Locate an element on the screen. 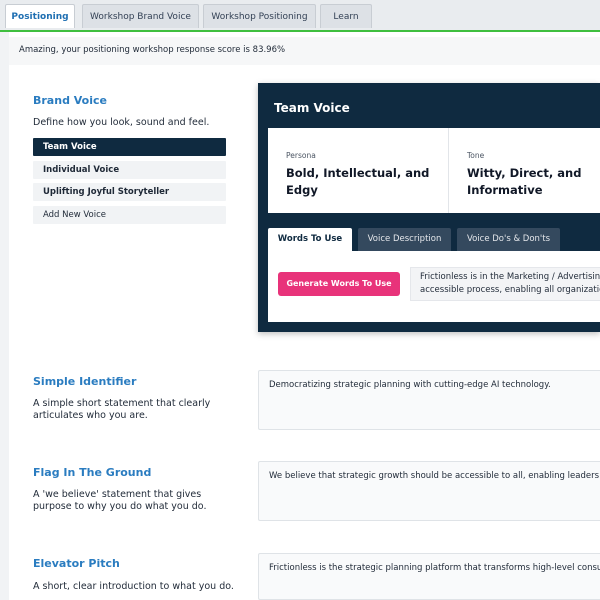 The image size is (600, 600). elevator-pitch-title: Elevator Pitch is located at coordinates (76, 563).